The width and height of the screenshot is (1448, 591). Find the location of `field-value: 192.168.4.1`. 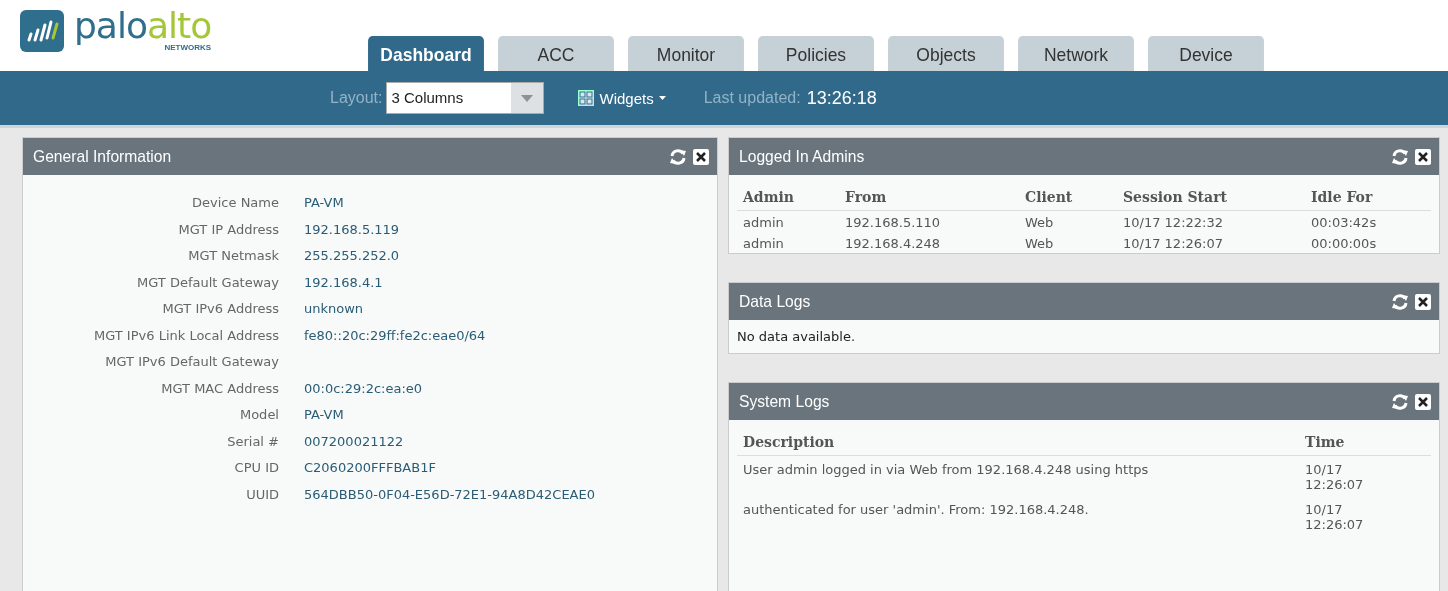

field-value: 192.168.4.1 is located at coordinates (343, 282).